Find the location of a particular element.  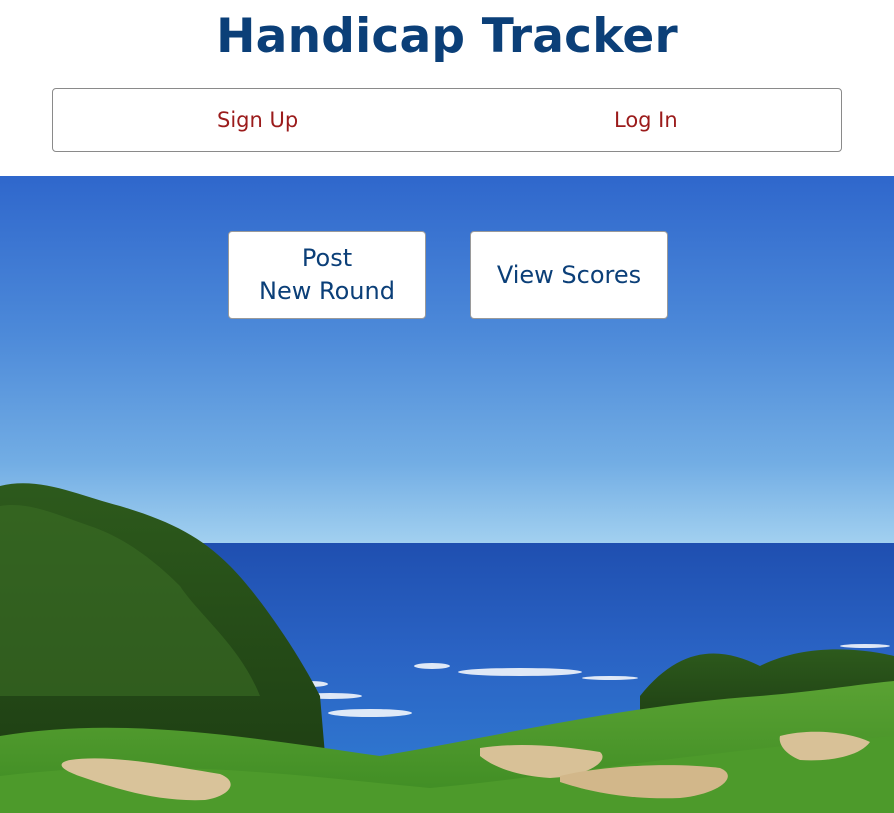

view-scores-label: View Scores is located at coordinates (569, 274).